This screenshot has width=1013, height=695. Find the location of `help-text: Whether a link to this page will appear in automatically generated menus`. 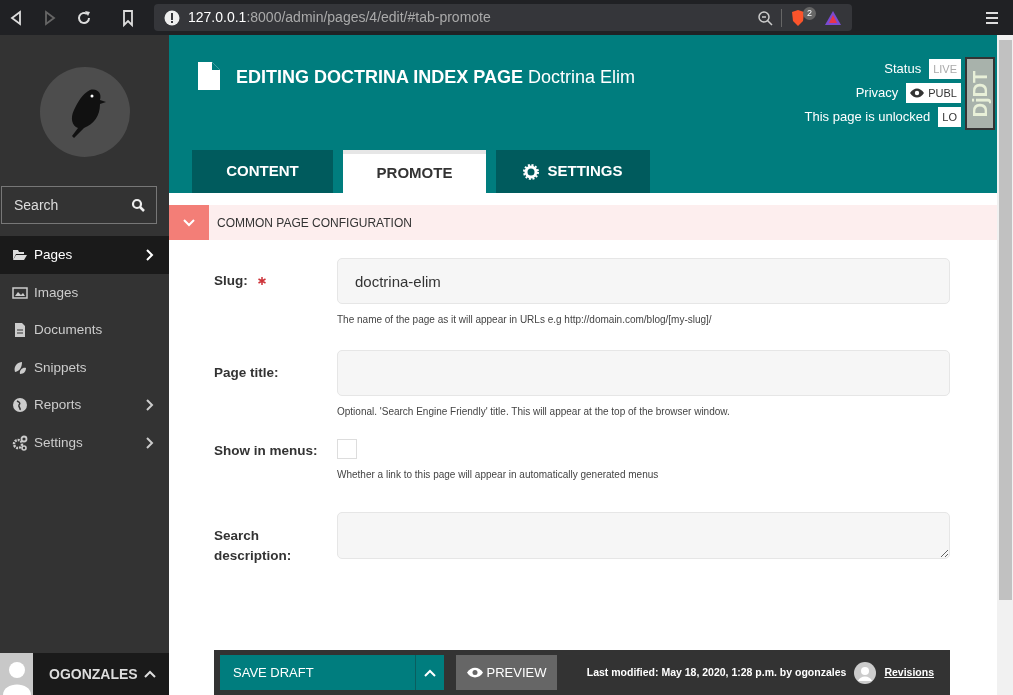

help-text: Whether a link to this page will appear in automatically generated menus is located at coordinates (498, 475).